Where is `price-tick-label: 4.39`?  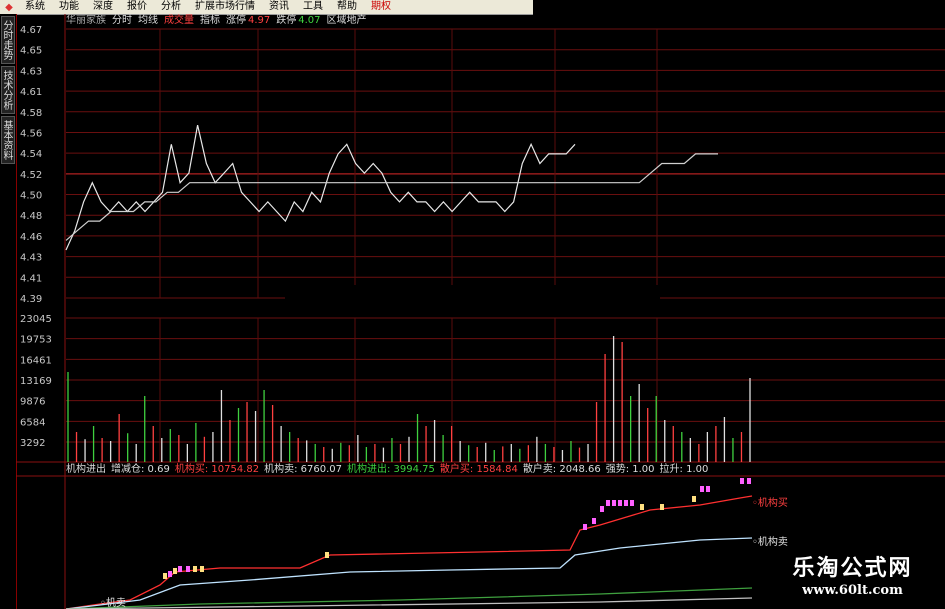 price-tick-label: 4.39 is located at coordinates (31, 299).